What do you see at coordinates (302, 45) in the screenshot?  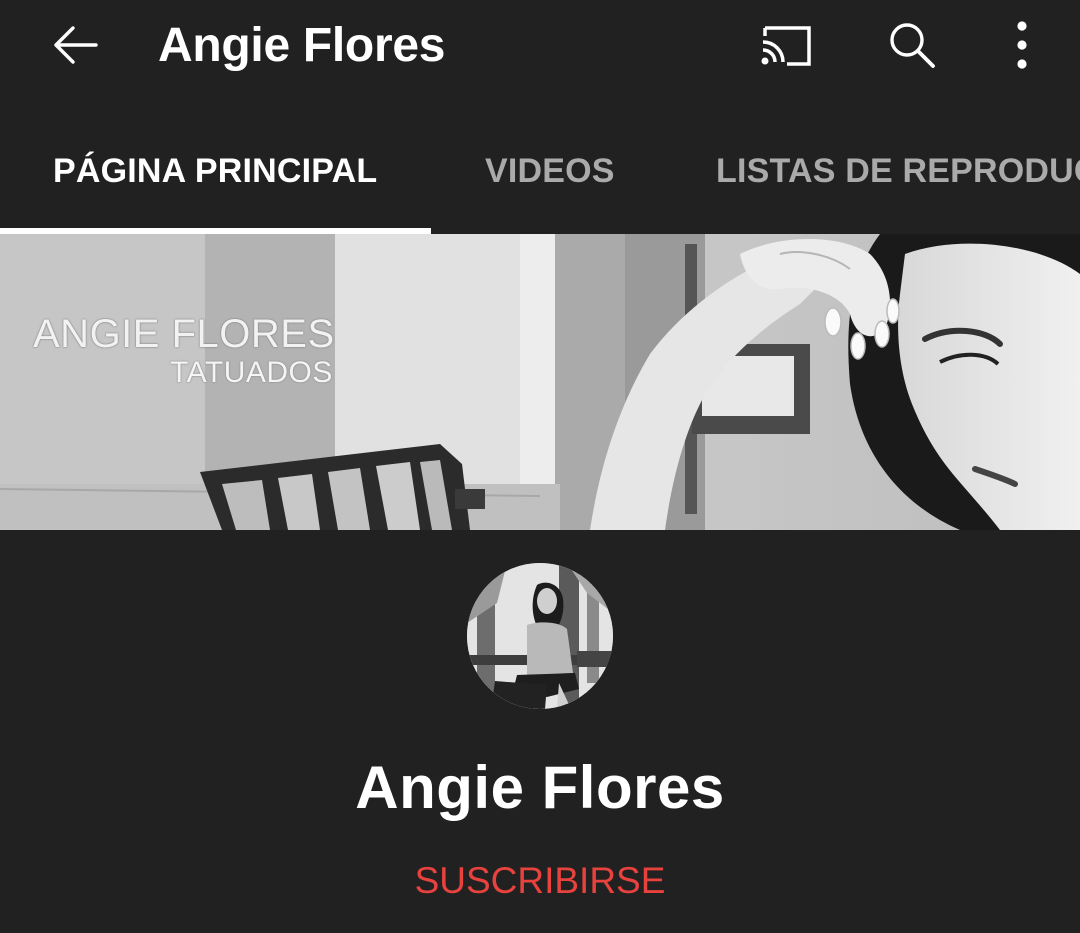 I see `app-bar-title: Angie Flores` at bounding box center [302, 45].